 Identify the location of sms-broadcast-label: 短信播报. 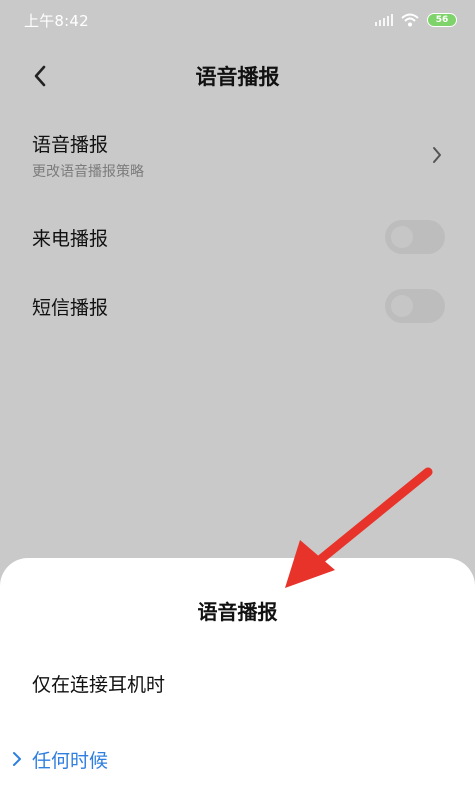
(70, 307).